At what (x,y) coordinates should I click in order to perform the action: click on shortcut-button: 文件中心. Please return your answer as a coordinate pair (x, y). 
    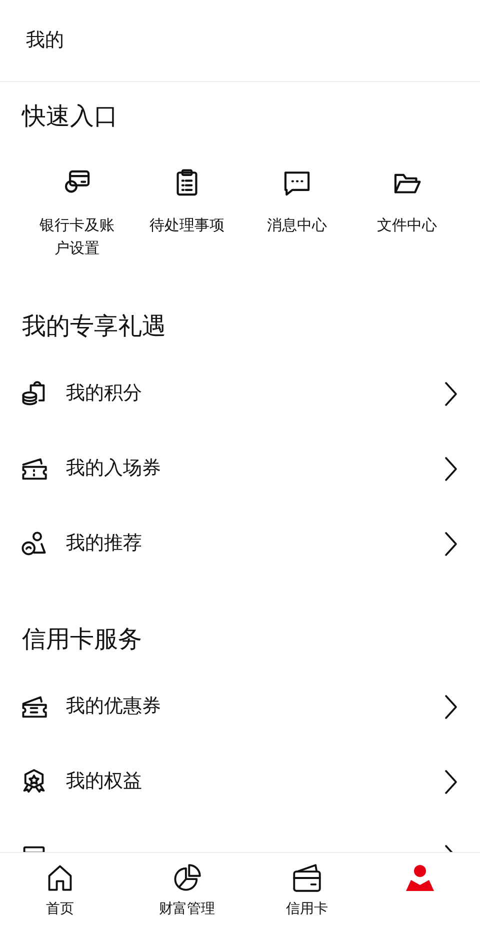
    Looking at the image, I should click on (407, 214).